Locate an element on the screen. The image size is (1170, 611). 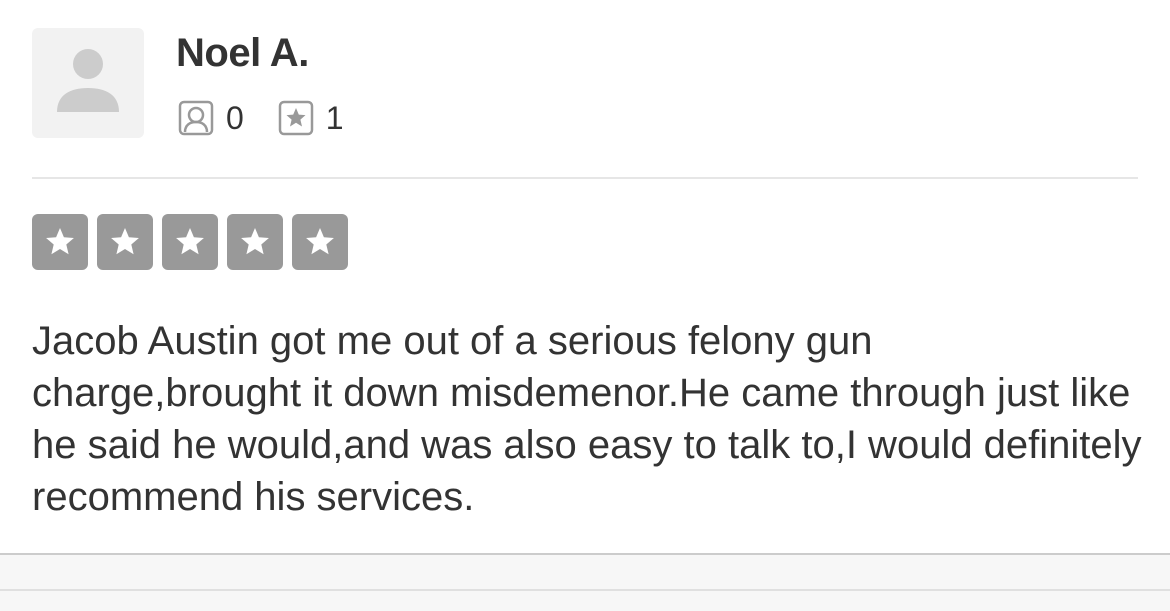
review-star-icon is located at coordinates (296, 118).